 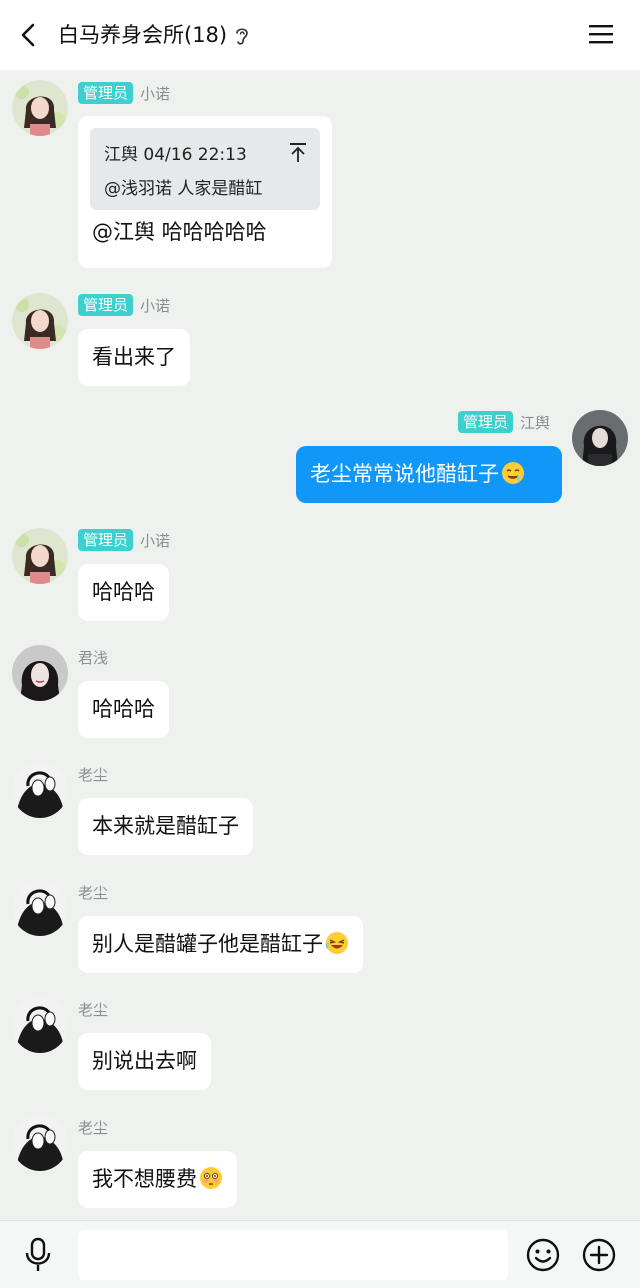 I want to click on emoji-icon, so click(x=543, y=1255).